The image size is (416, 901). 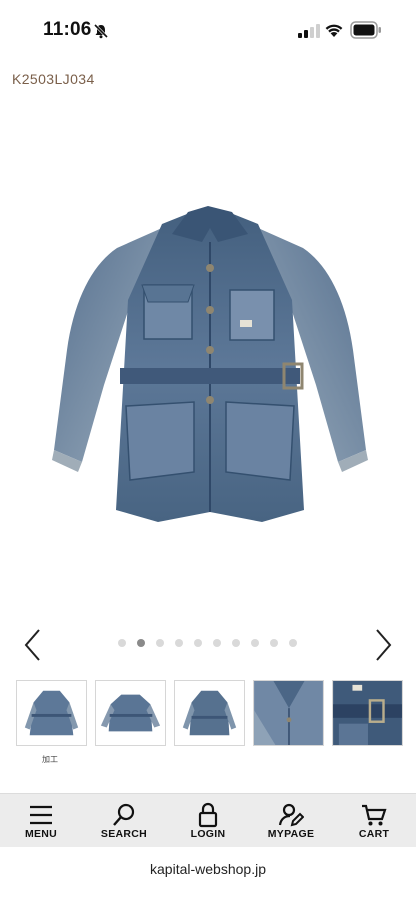 What do you see at coordinates (33, 645) in the screenshot?
I see `chevron-left-icon` at bounding box center [33, 645].